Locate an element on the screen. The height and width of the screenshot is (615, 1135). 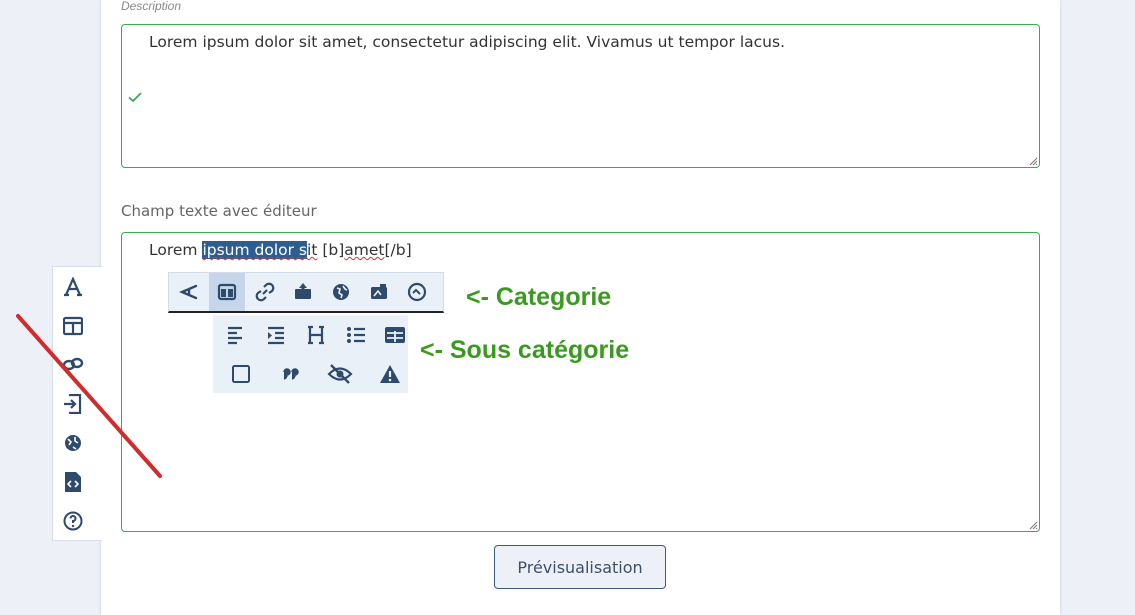
check-icon is located at coordinates (135, 97).